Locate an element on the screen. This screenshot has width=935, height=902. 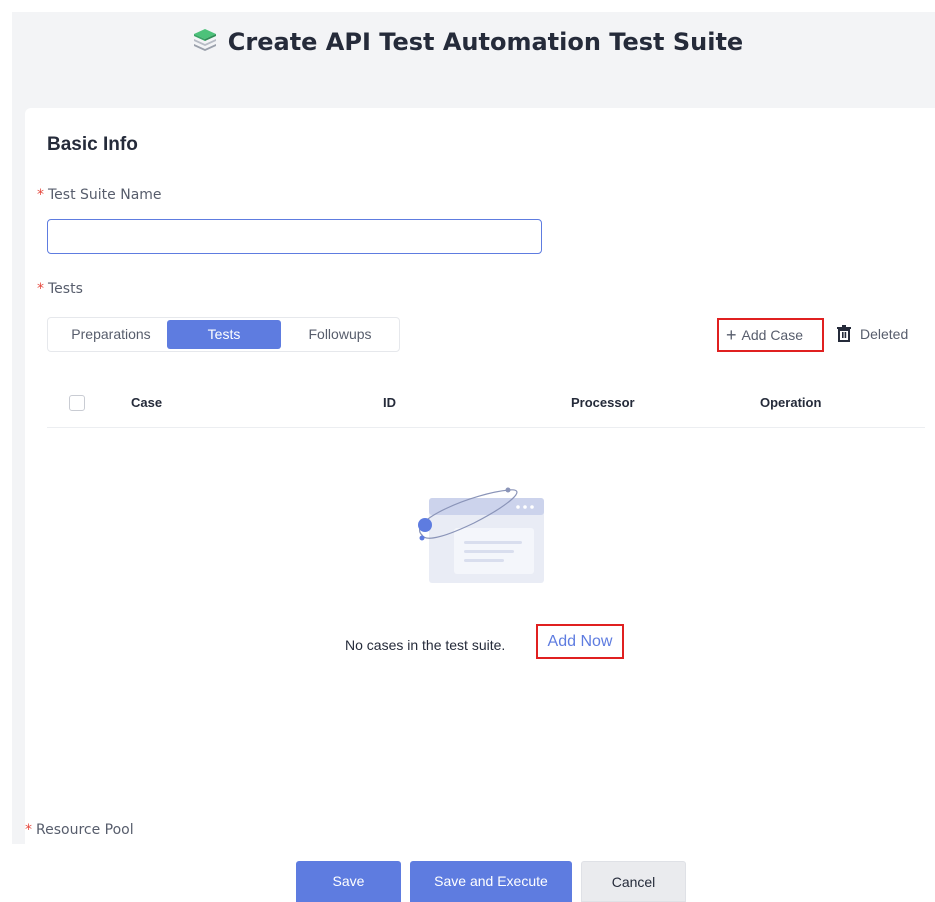
page-title: Create API Test Automation Test Suite is located at coordinates (467, 41).